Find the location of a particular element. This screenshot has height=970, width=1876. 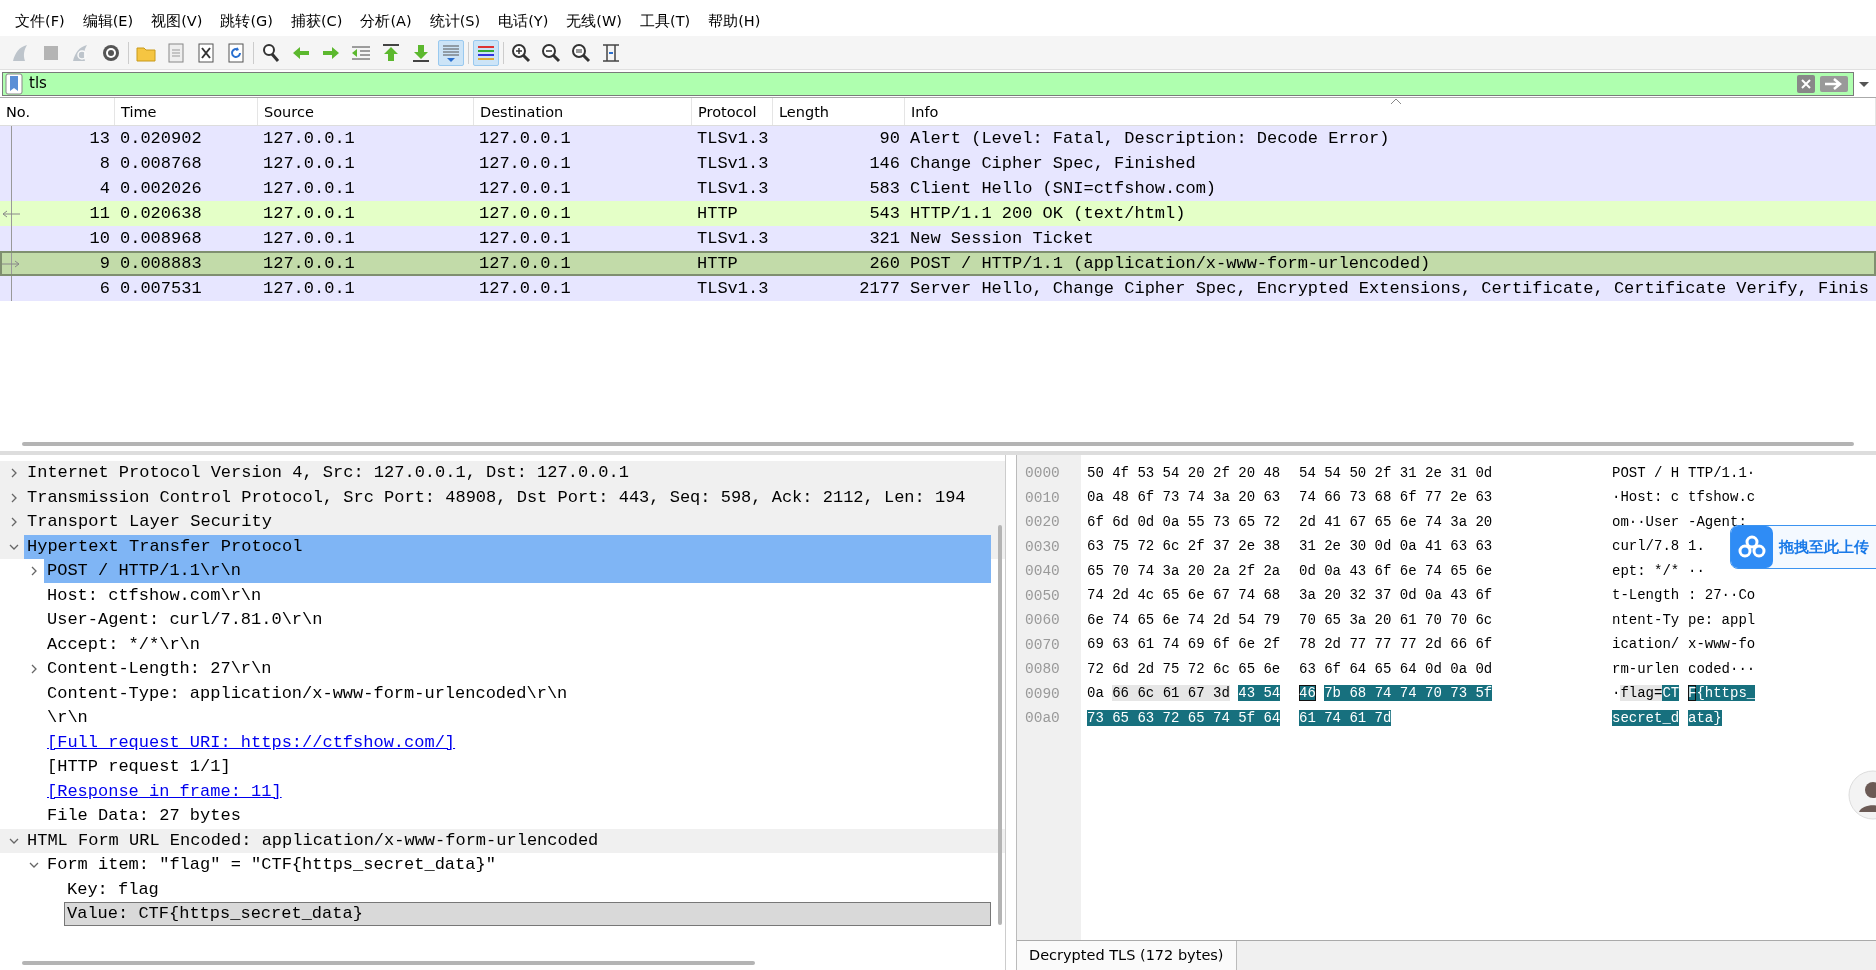

tree-item: Form item: "flag" = "CTF{https_secret_data}" is located at coordinates (517, 865).